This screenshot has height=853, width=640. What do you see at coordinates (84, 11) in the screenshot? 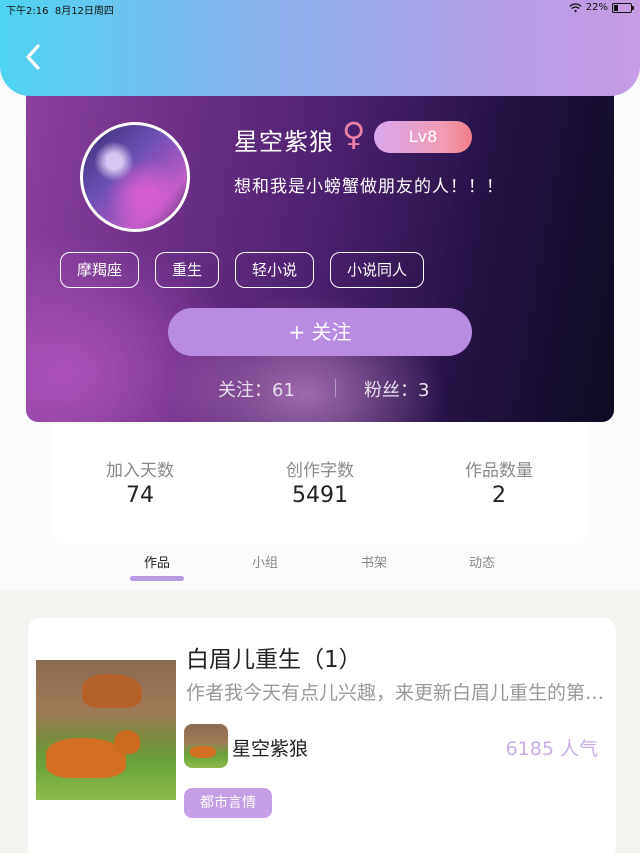
I see `status-date-text: 8月12日周四` at bounding box center [84, 11].